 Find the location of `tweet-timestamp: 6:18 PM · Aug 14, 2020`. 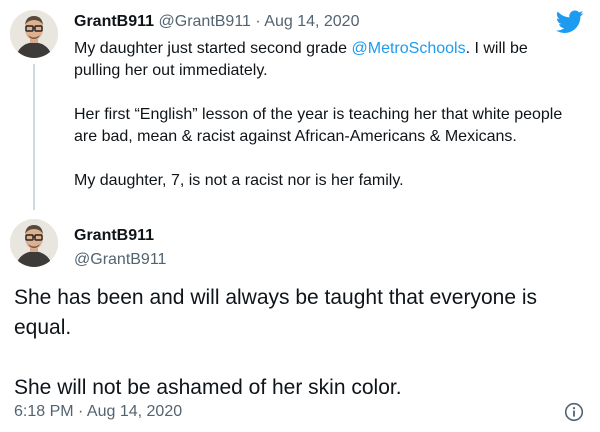

tweet-timestamp: 6:18 PM · Aug 14, 2020 is located at coordinates (98, 412).